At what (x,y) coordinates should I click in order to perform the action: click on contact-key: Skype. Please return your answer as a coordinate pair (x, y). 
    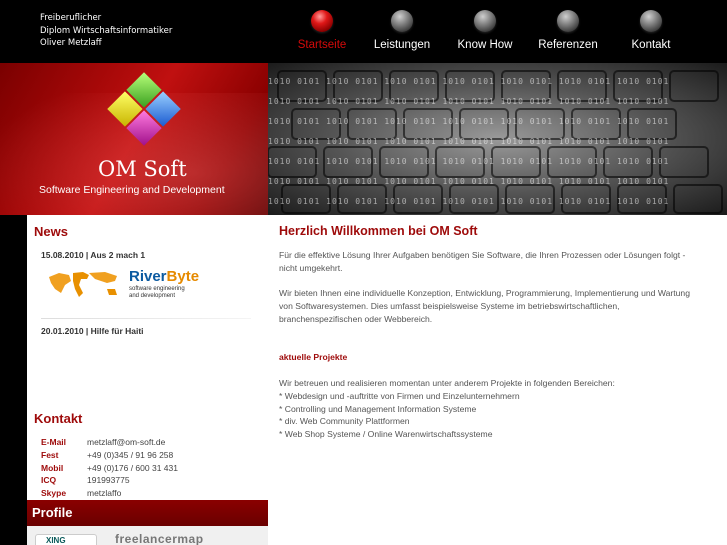
    Looking at the image, I should click on (54, 493).